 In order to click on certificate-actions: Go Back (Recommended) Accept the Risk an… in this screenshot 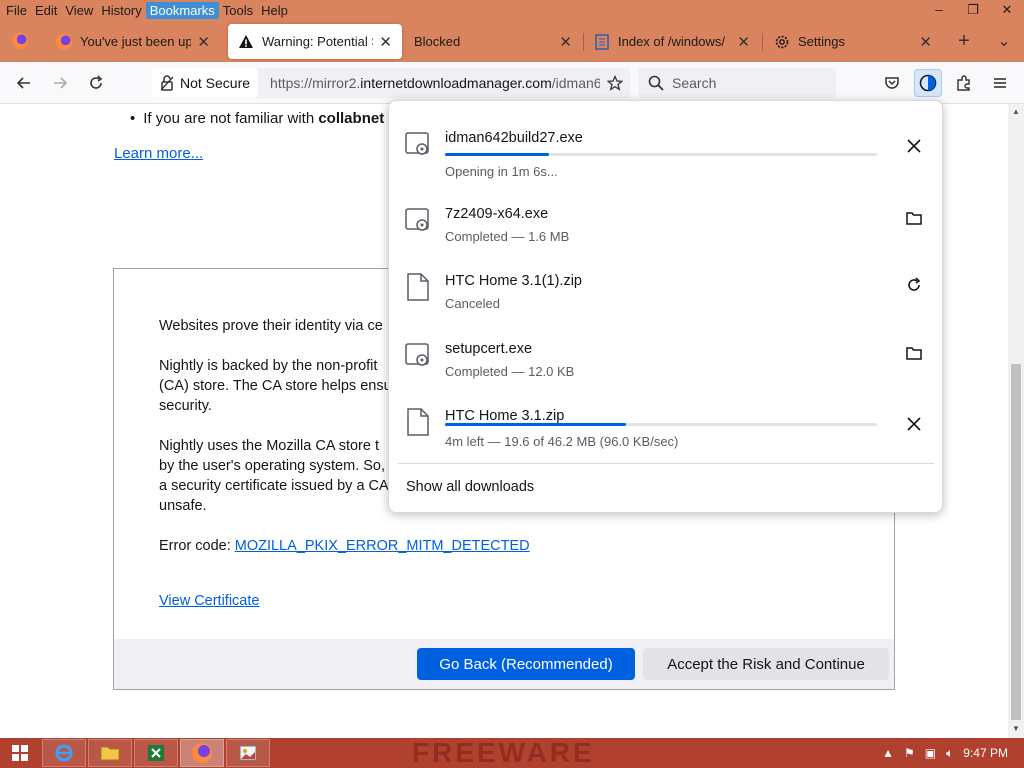, I will do `click(504, 664)`.